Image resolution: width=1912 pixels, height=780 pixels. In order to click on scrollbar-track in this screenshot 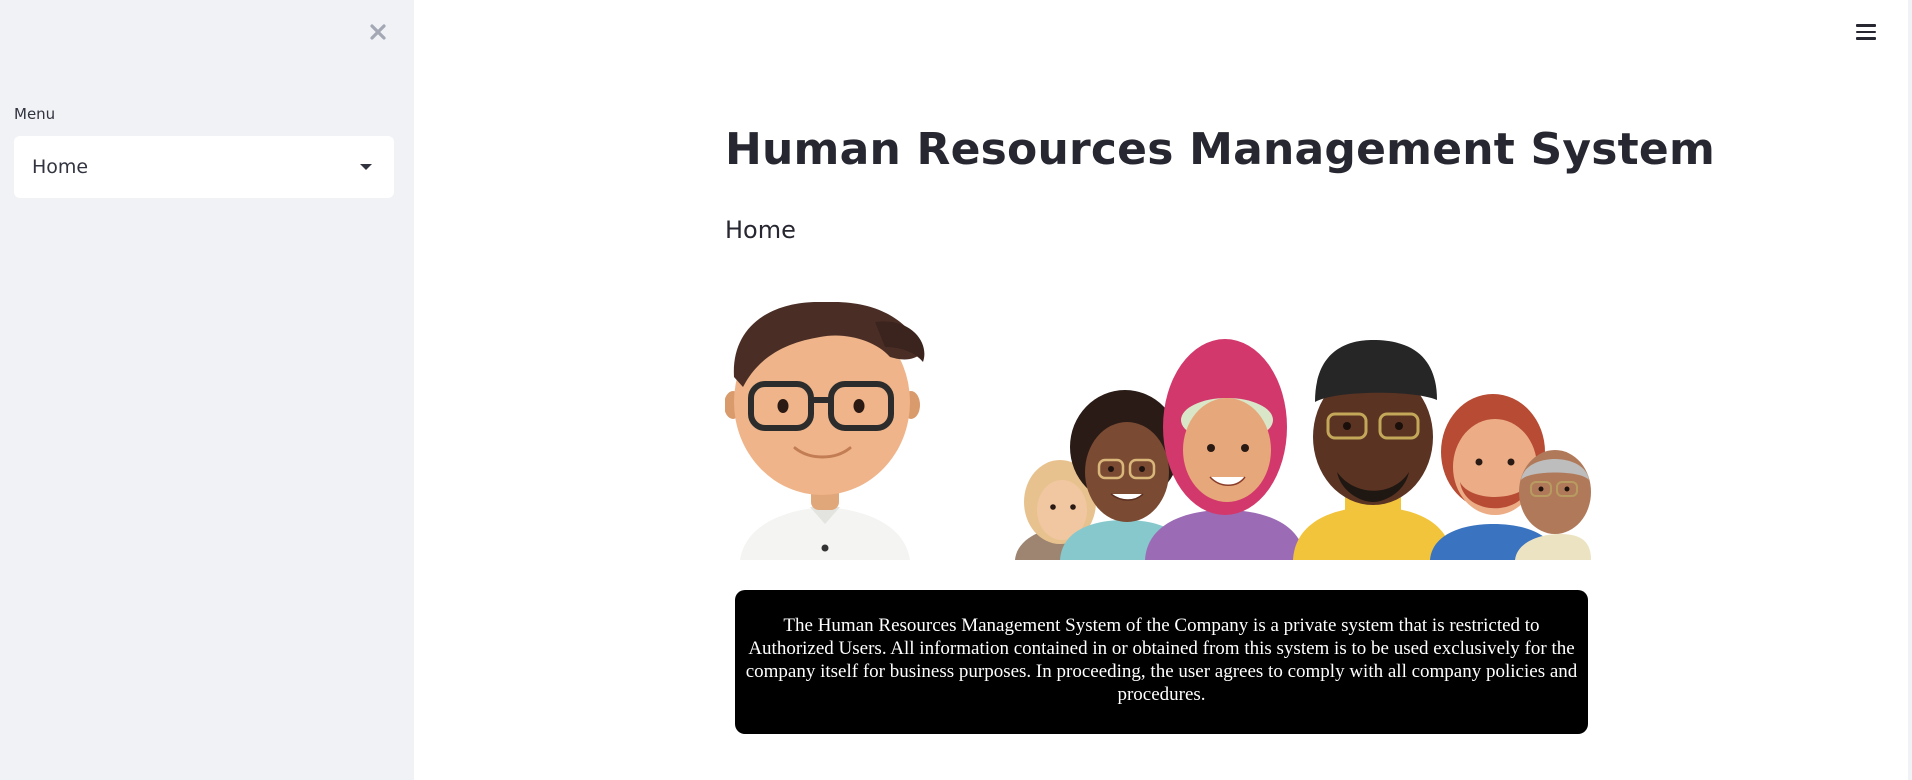, I will do `click(1910, 390)`.